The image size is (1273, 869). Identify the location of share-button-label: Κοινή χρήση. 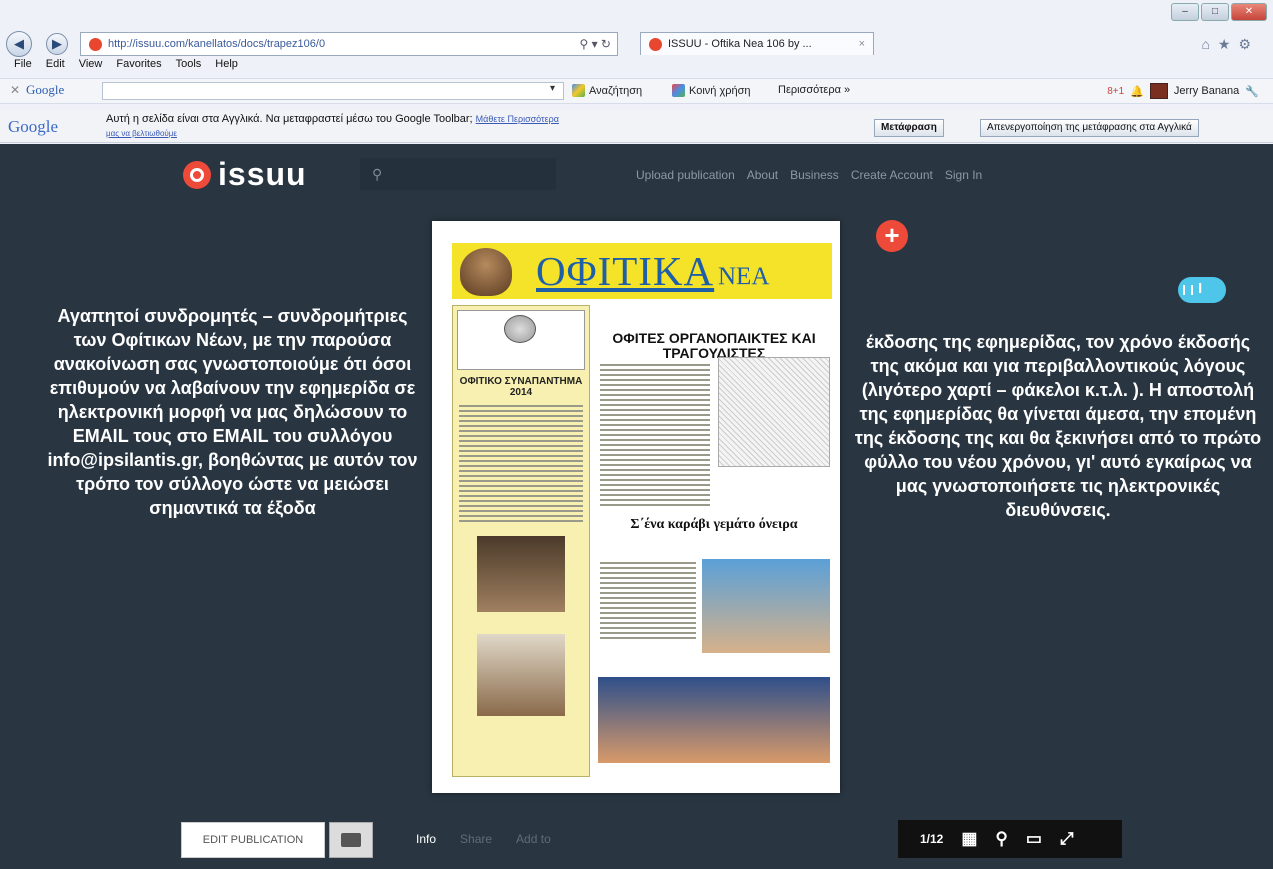
(720, 90).